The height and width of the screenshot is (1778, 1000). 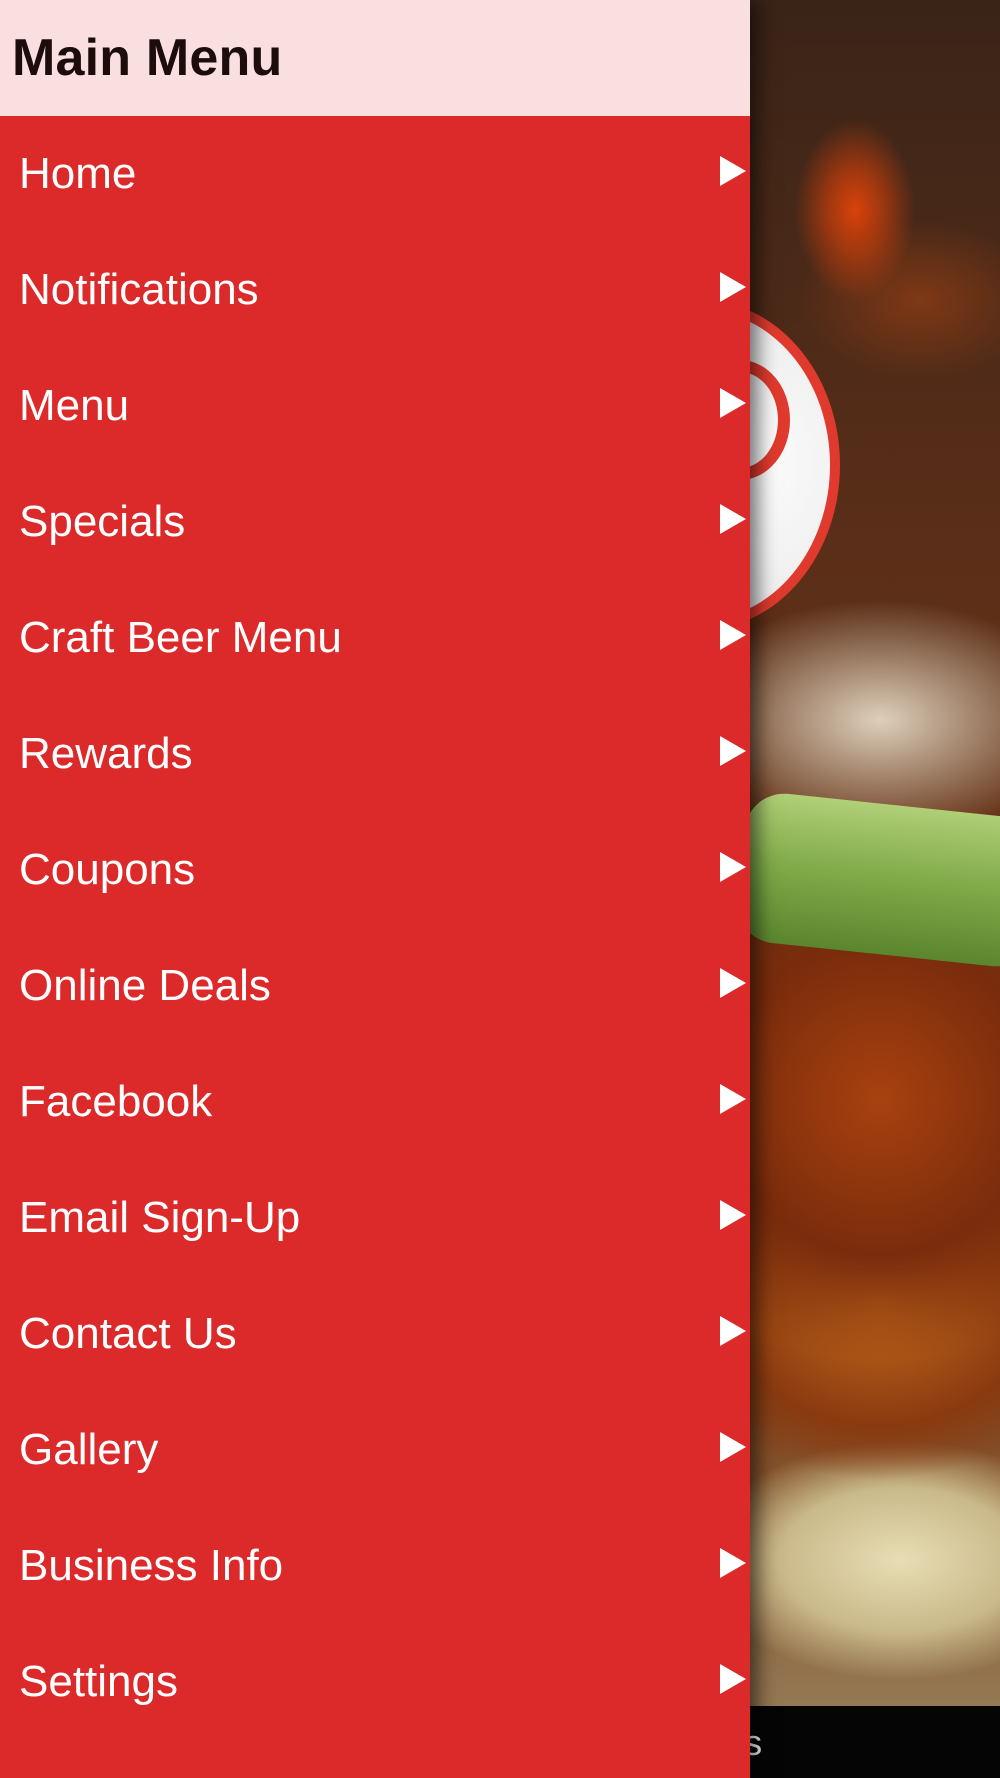 I want to click on menu-item-label: Coupons, so click(x=107, y=869).